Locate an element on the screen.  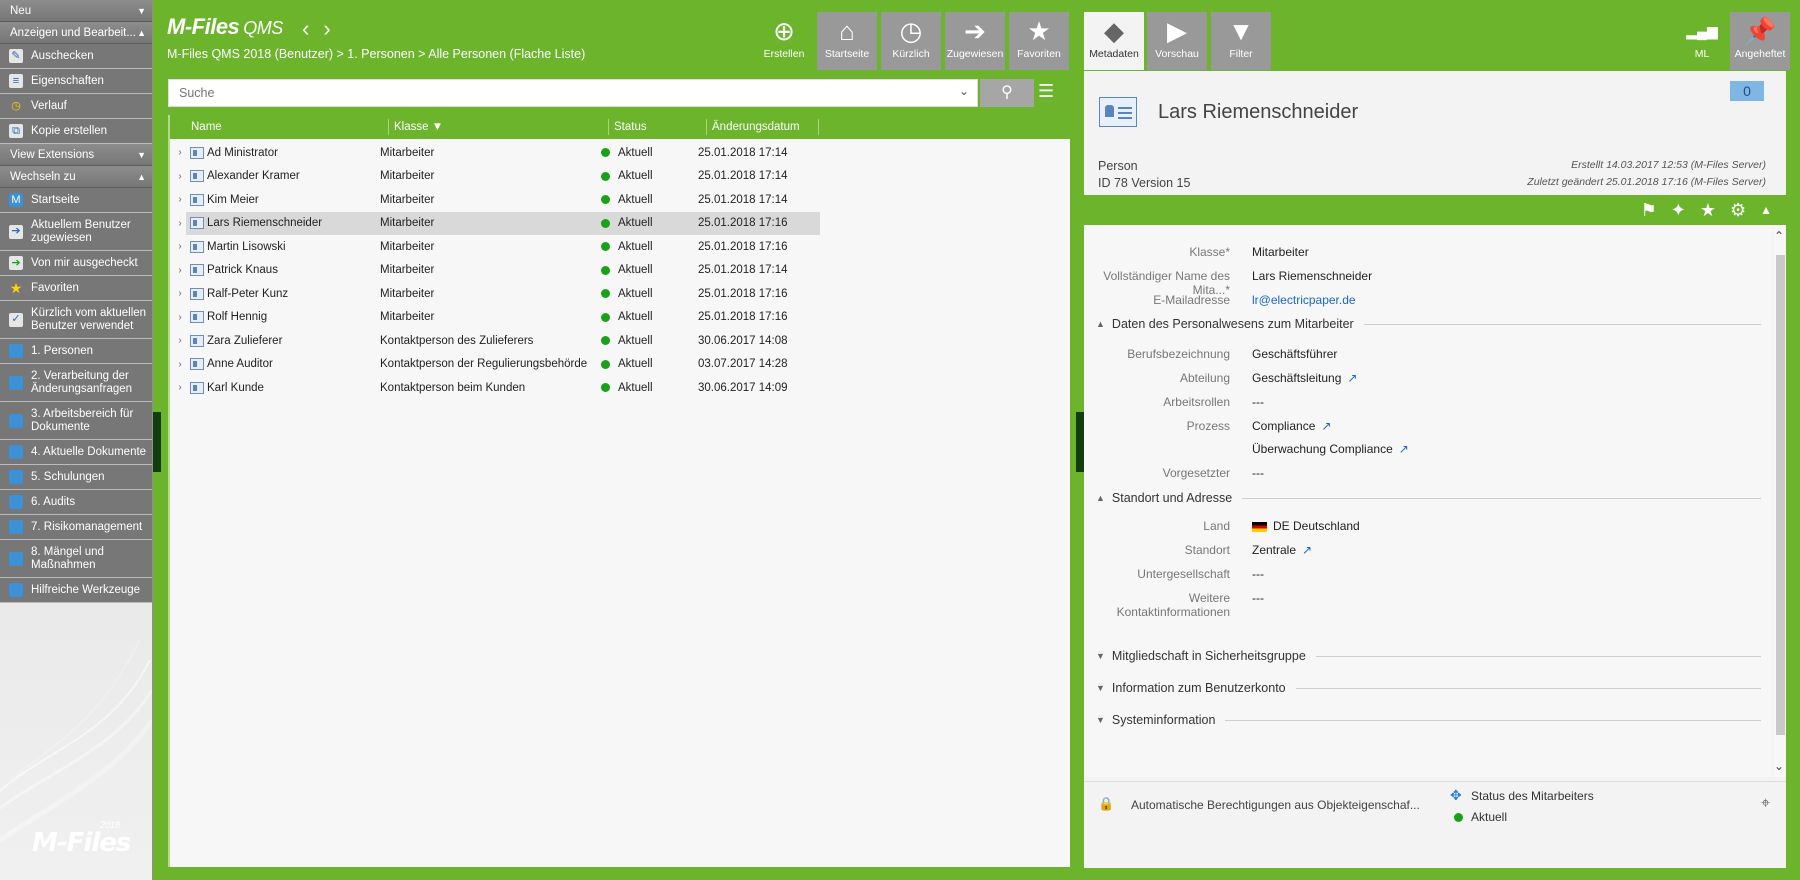
tab-filter: ▼ Filter is located at coordinates (1241, 41).